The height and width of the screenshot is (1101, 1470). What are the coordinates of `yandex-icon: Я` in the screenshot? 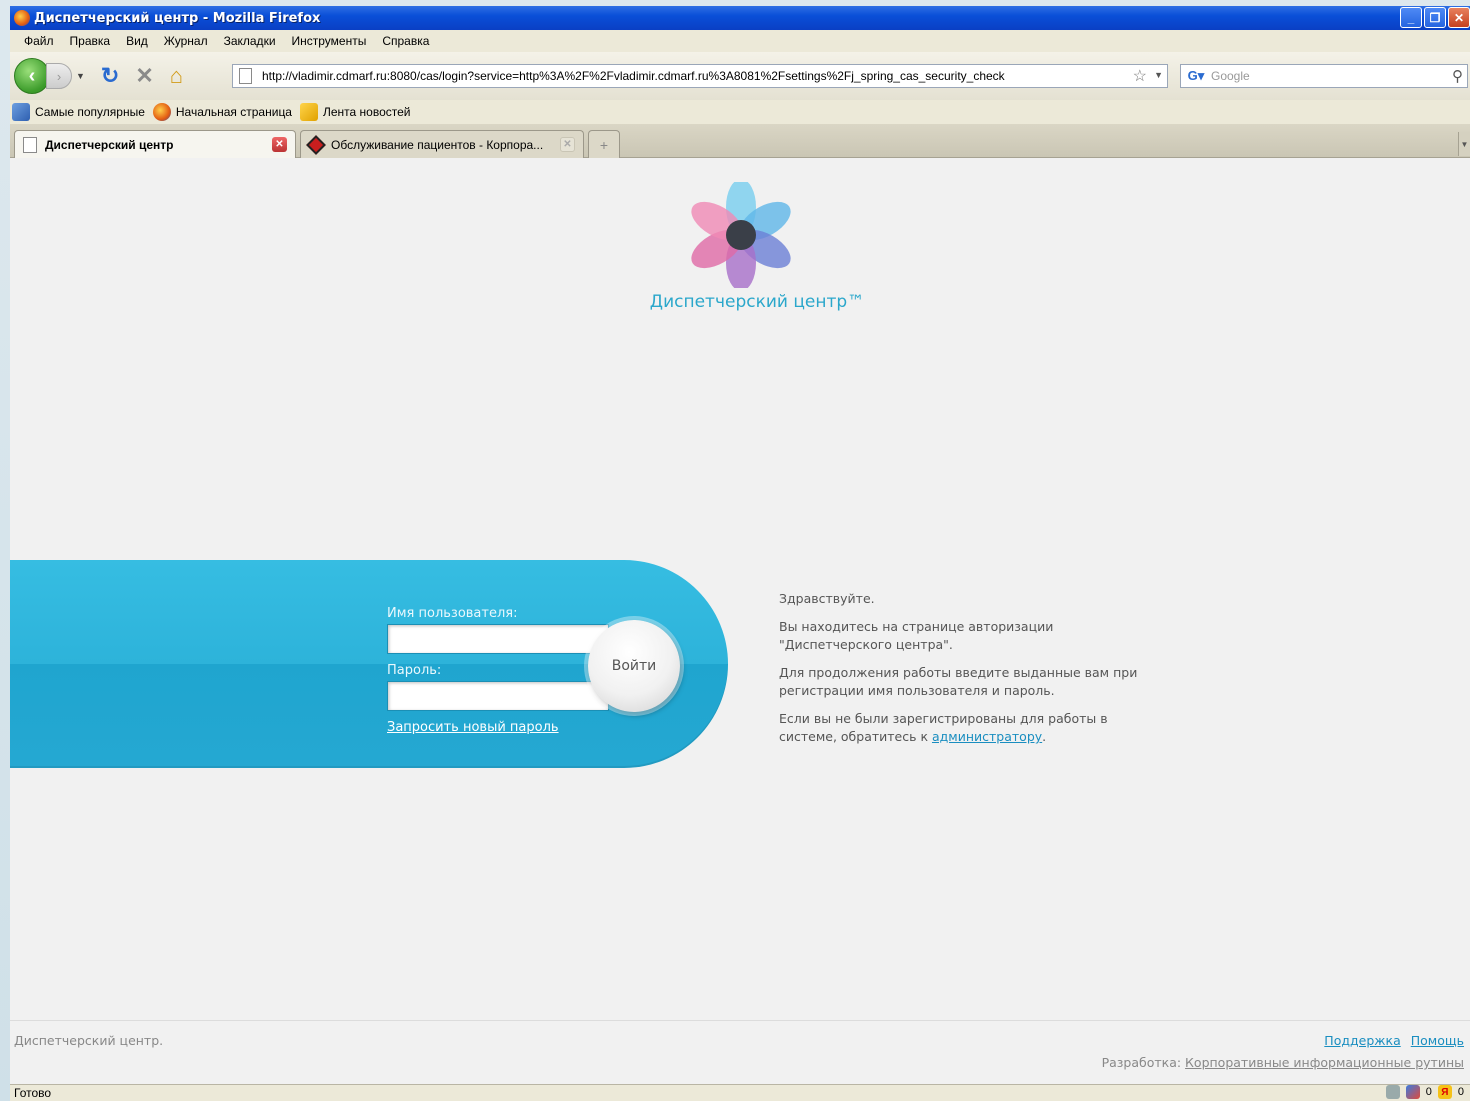 It's located at (1444, 1092).